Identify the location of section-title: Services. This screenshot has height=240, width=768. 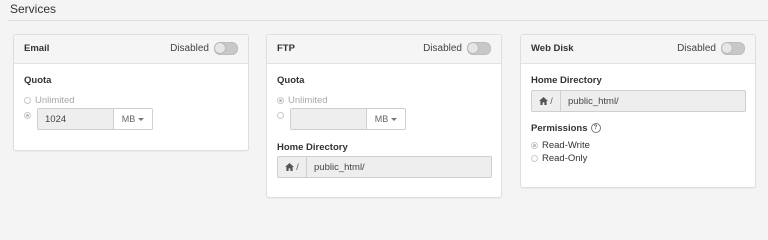
(33, 9).